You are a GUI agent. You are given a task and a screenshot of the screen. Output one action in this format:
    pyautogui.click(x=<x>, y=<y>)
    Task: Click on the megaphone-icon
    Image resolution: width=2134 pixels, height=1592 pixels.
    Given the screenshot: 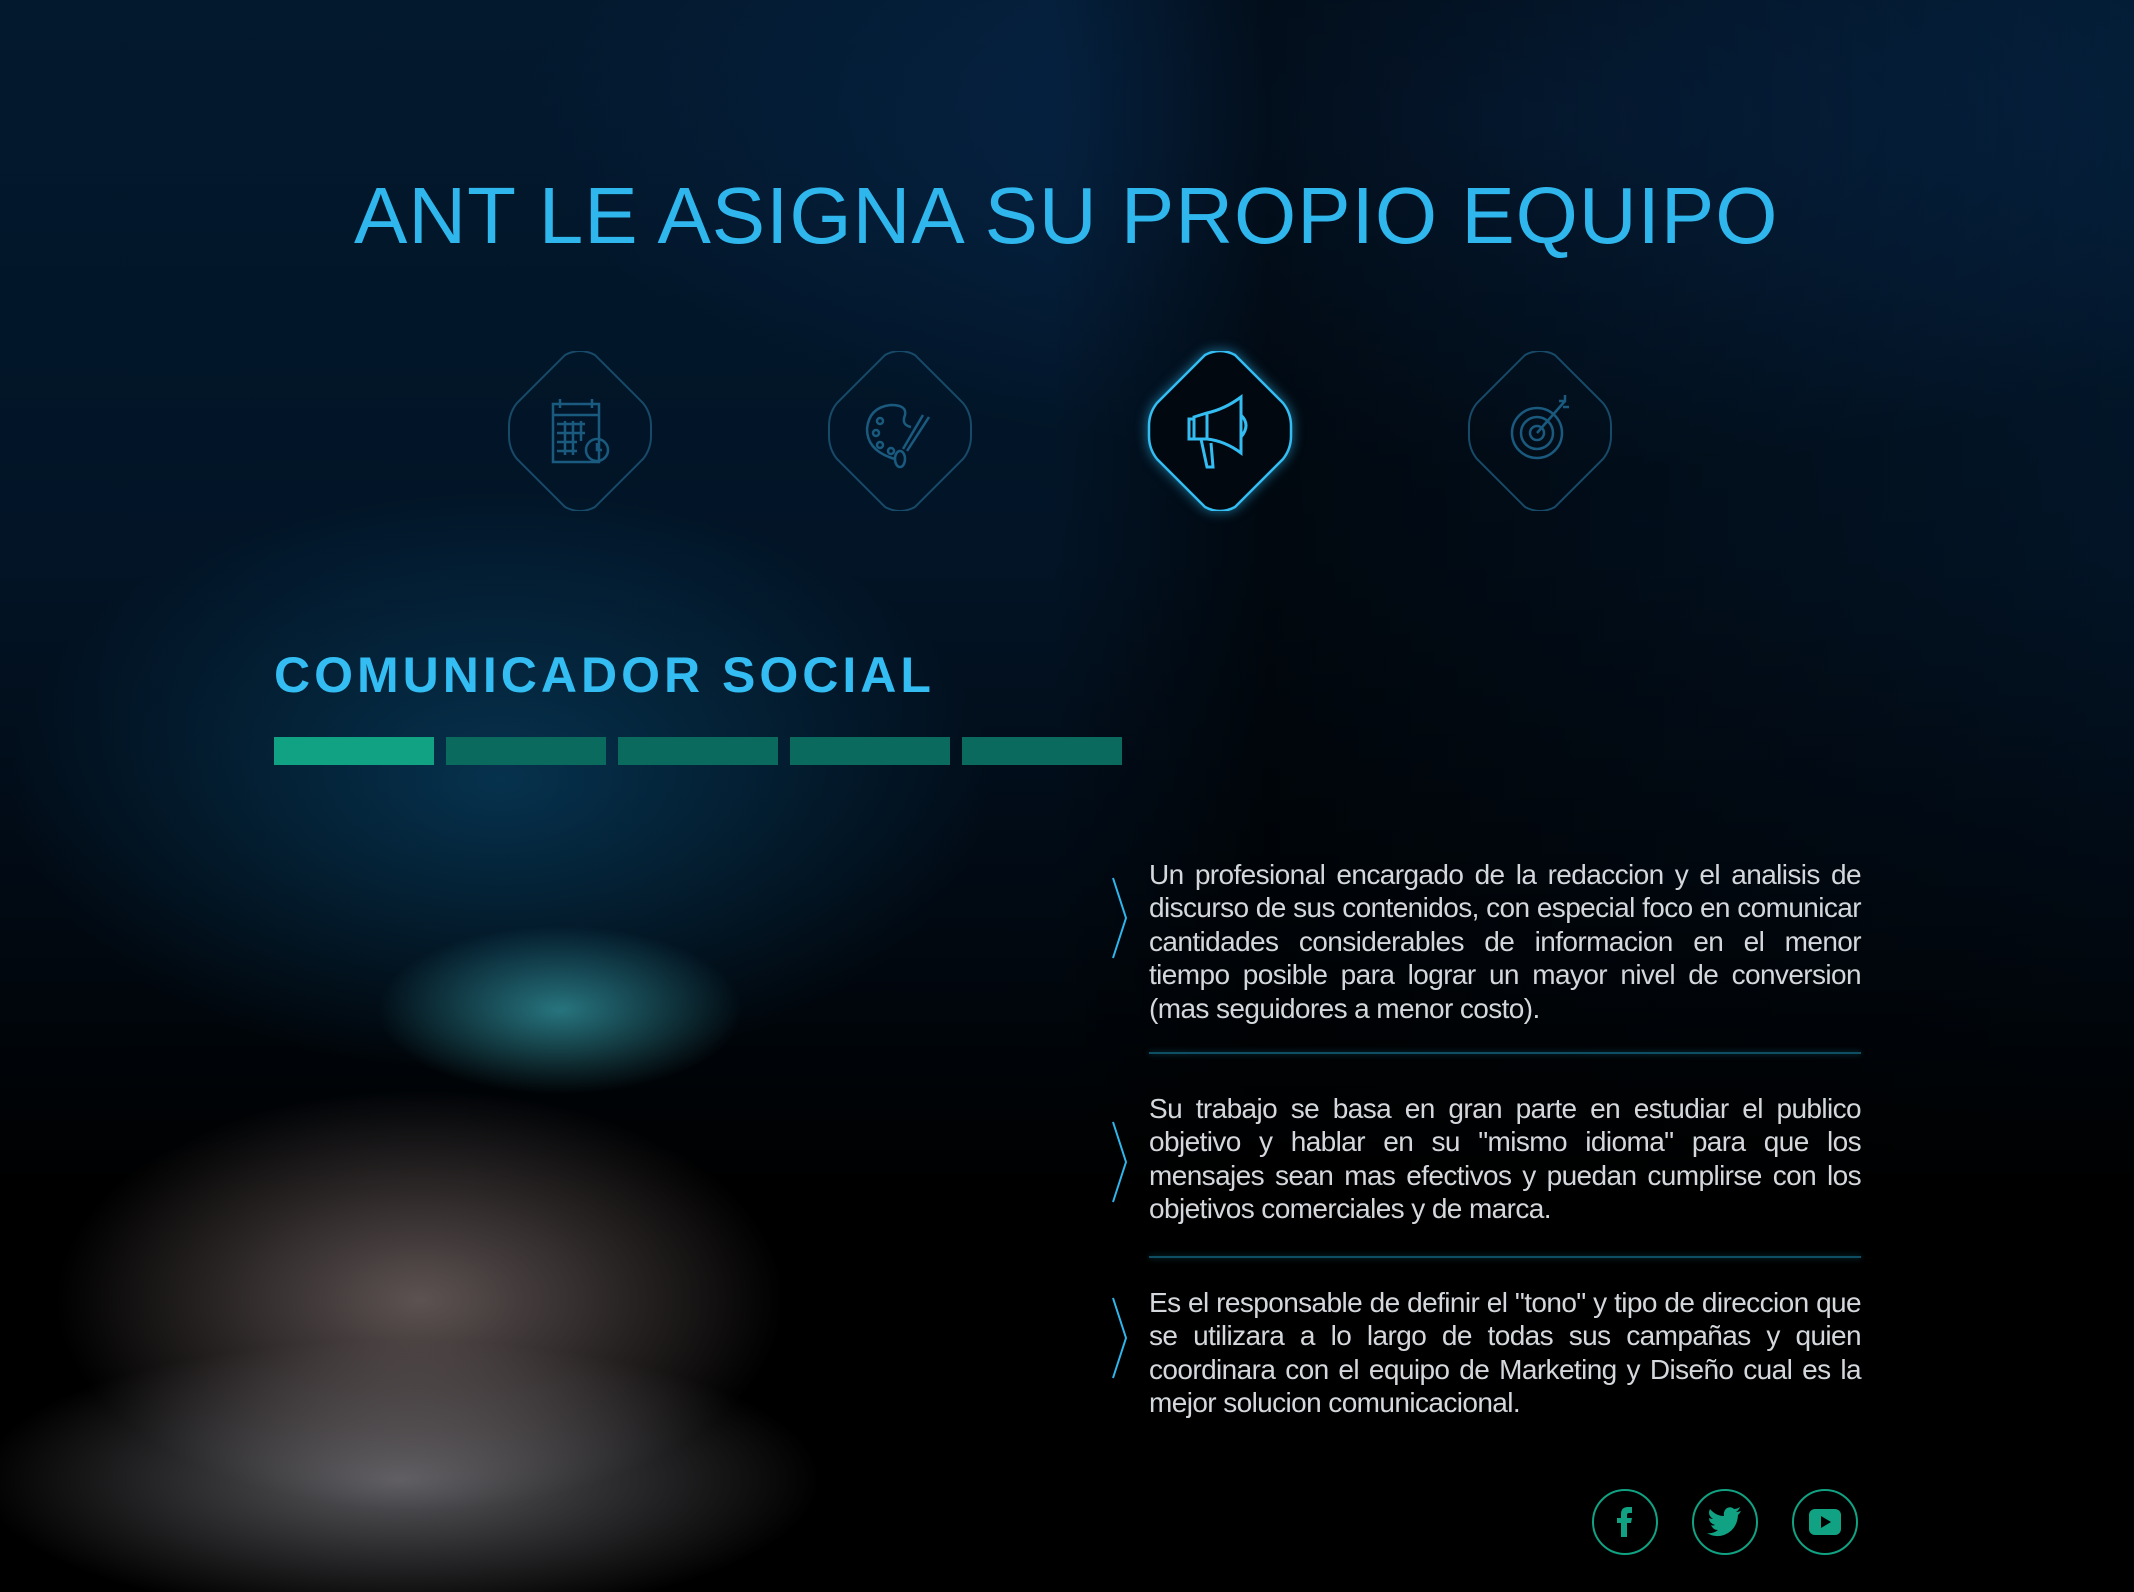 What is the action you would take?
    pyautogui.click(x=1220, y=431)
    